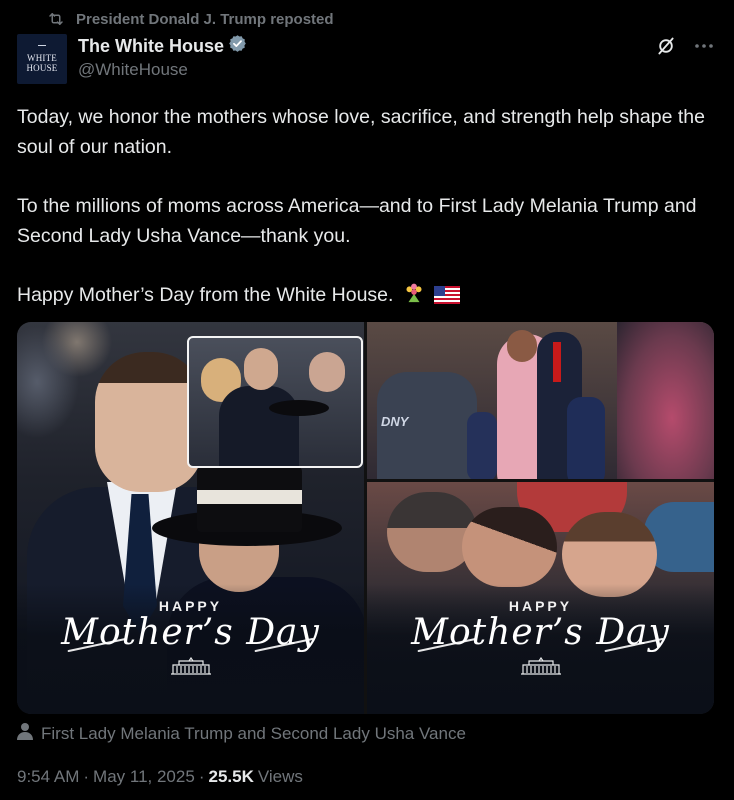 This screenshot has width=734, height=800. I want to click on hat-band-shape, so click(249, 497).